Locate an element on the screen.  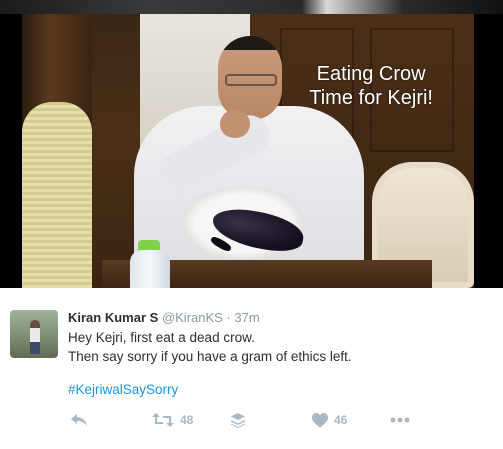
tweet-header: Kiran Kumar S @KiranKS · 37m is located at coordinates (164, 318).